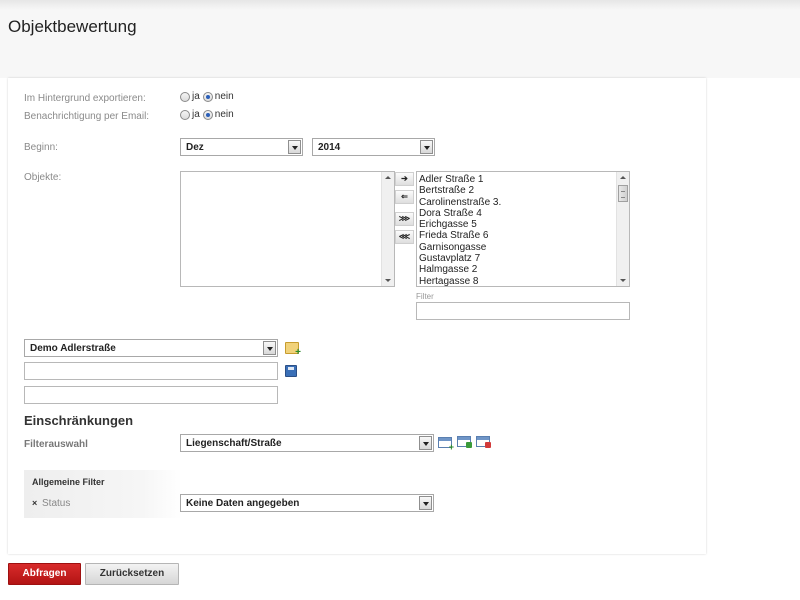 This screenshot has width=800, height=600. What do you see at coordinates (446, 444) in the screenshot?
I see `add-filter-icon` at bounding box center [446, 444].